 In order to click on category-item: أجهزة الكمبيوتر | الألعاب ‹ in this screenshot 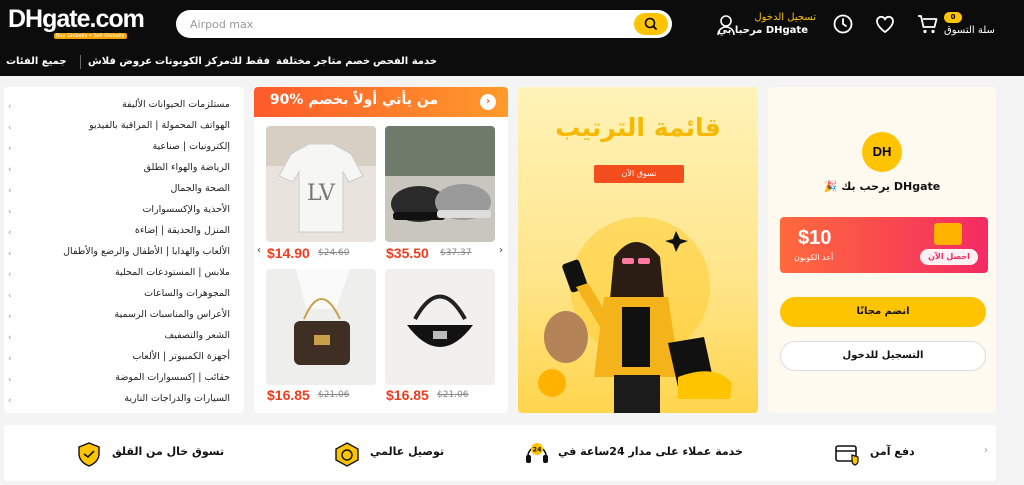, I will do `click(119, 361)`.